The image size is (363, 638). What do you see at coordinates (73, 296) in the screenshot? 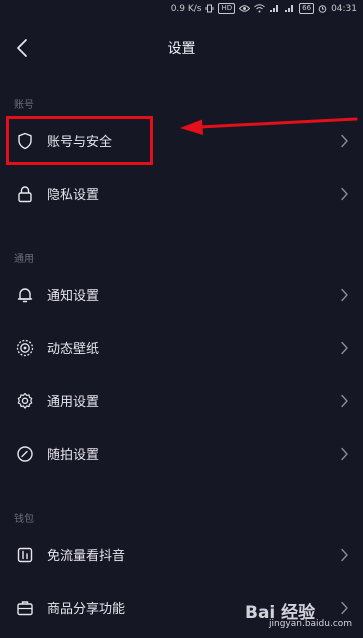
I see `menu-item-label: 通知设置` at bounding box center [73, 296].